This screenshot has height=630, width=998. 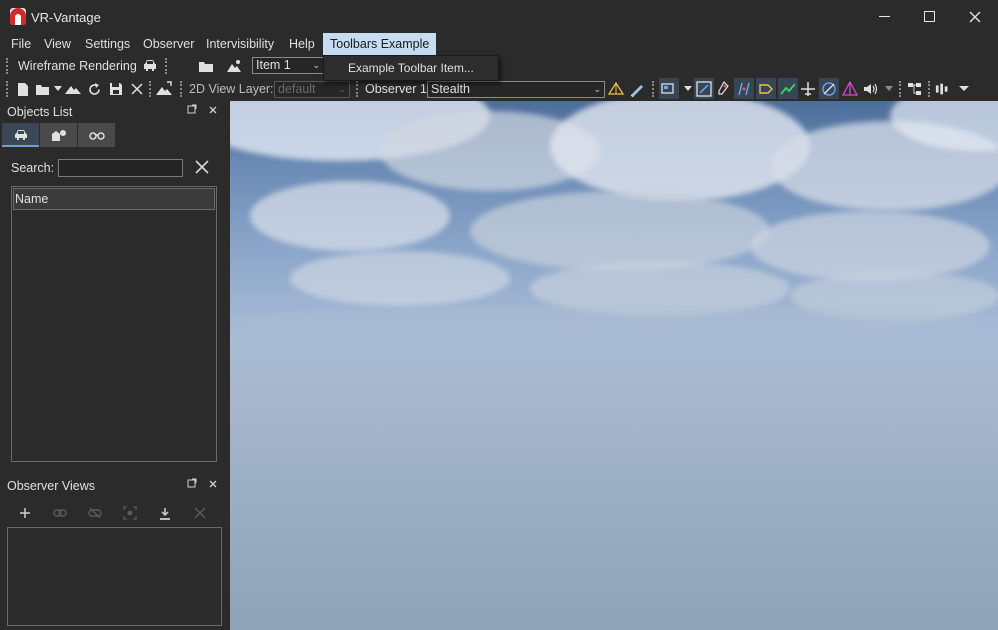 What do you see at coordinates (231, 89) in the screenshot?
I see `view-layer-label: 2D View Layer:` at bounding box center [231, 89].